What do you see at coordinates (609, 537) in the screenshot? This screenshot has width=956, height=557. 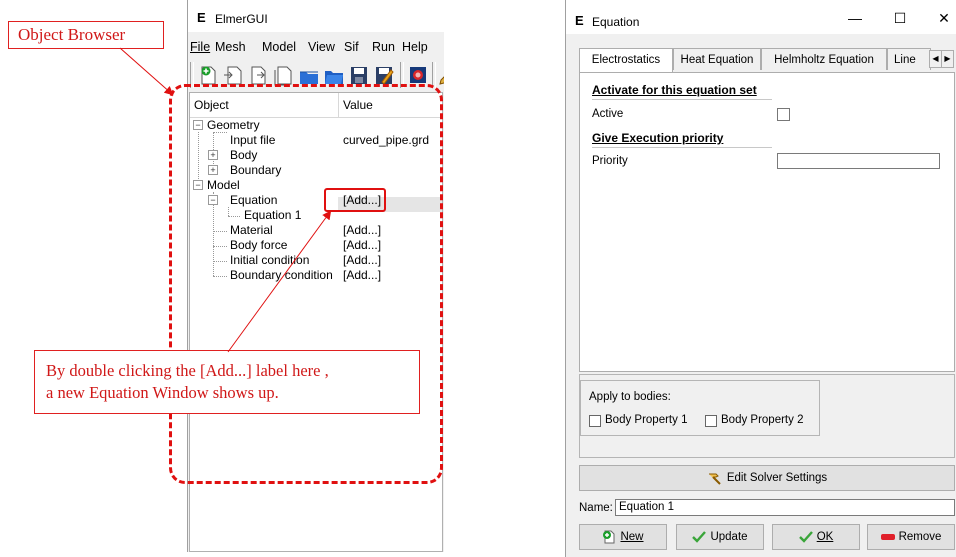 I see `new-icon` at bounding box center [609, 537].